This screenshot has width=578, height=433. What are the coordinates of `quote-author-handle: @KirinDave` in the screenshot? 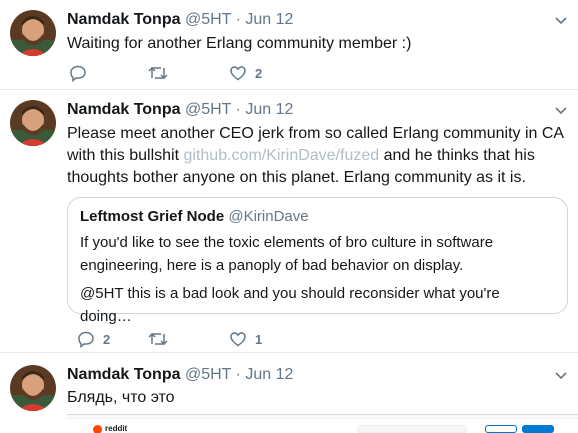 It's located at (268, 216).